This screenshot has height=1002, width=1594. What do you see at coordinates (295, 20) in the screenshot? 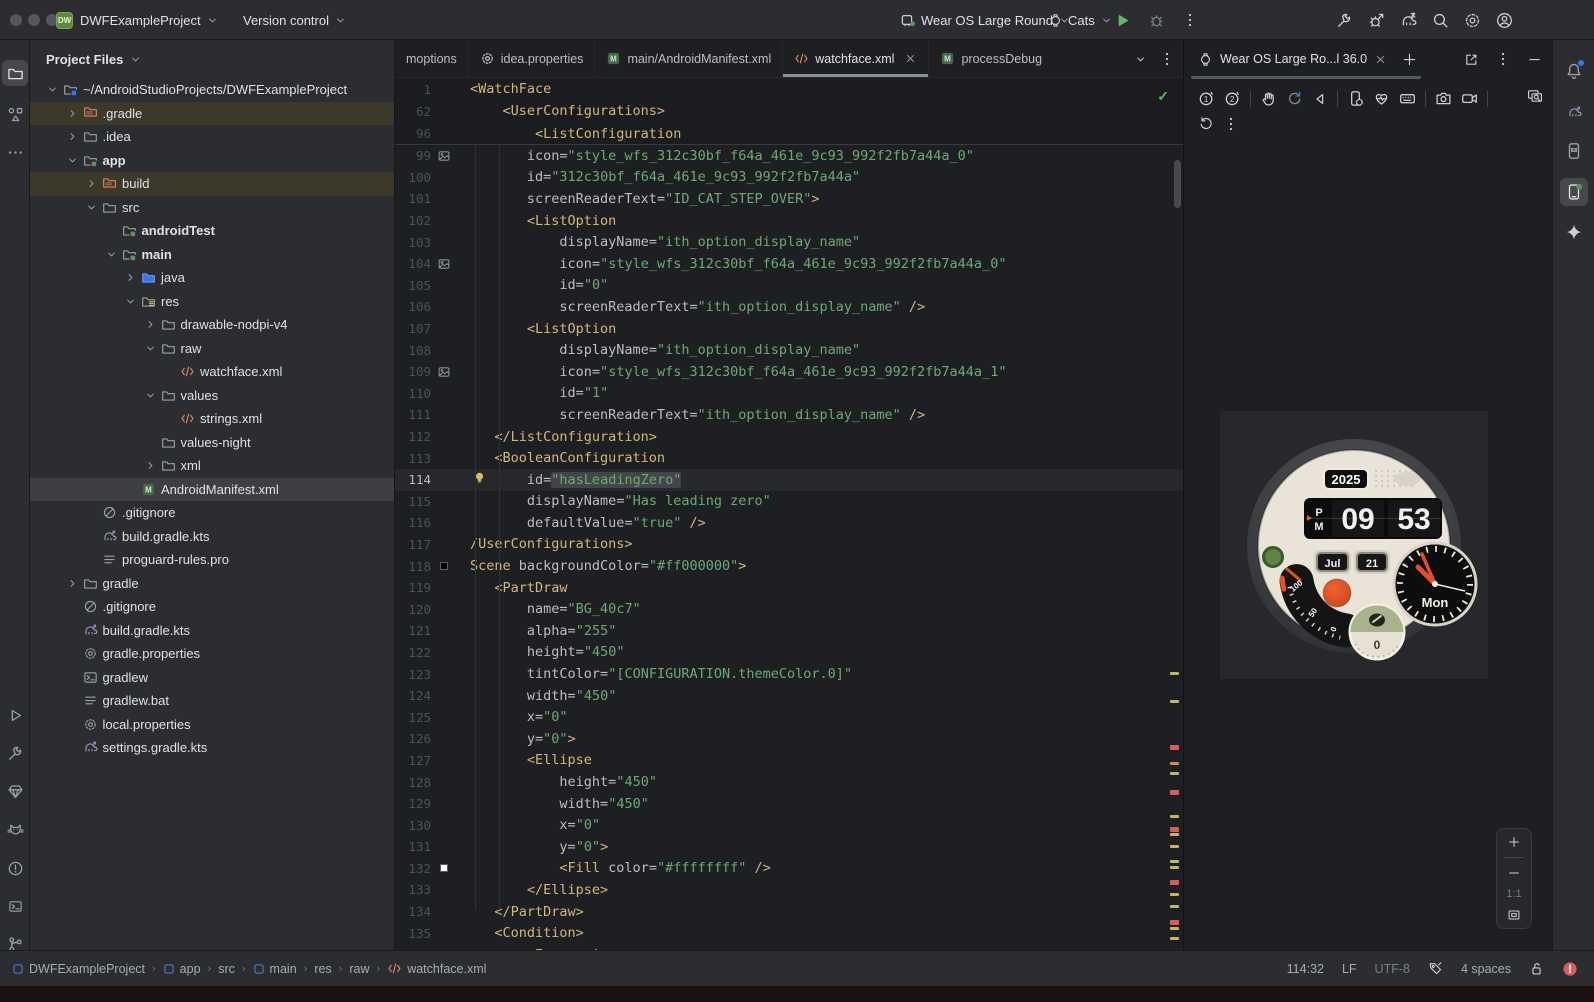
I see `version-control-menu: Version control` at bounding box center [295, 20].